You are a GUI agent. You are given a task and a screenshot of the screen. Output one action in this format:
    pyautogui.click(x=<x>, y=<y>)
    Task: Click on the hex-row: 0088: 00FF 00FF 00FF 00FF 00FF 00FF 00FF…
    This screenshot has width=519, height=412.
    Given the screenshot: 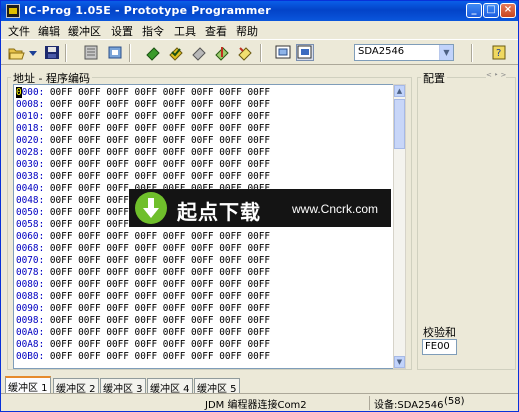 What is the action you would take?
    pyautogui.click(x=143, y=297)
    